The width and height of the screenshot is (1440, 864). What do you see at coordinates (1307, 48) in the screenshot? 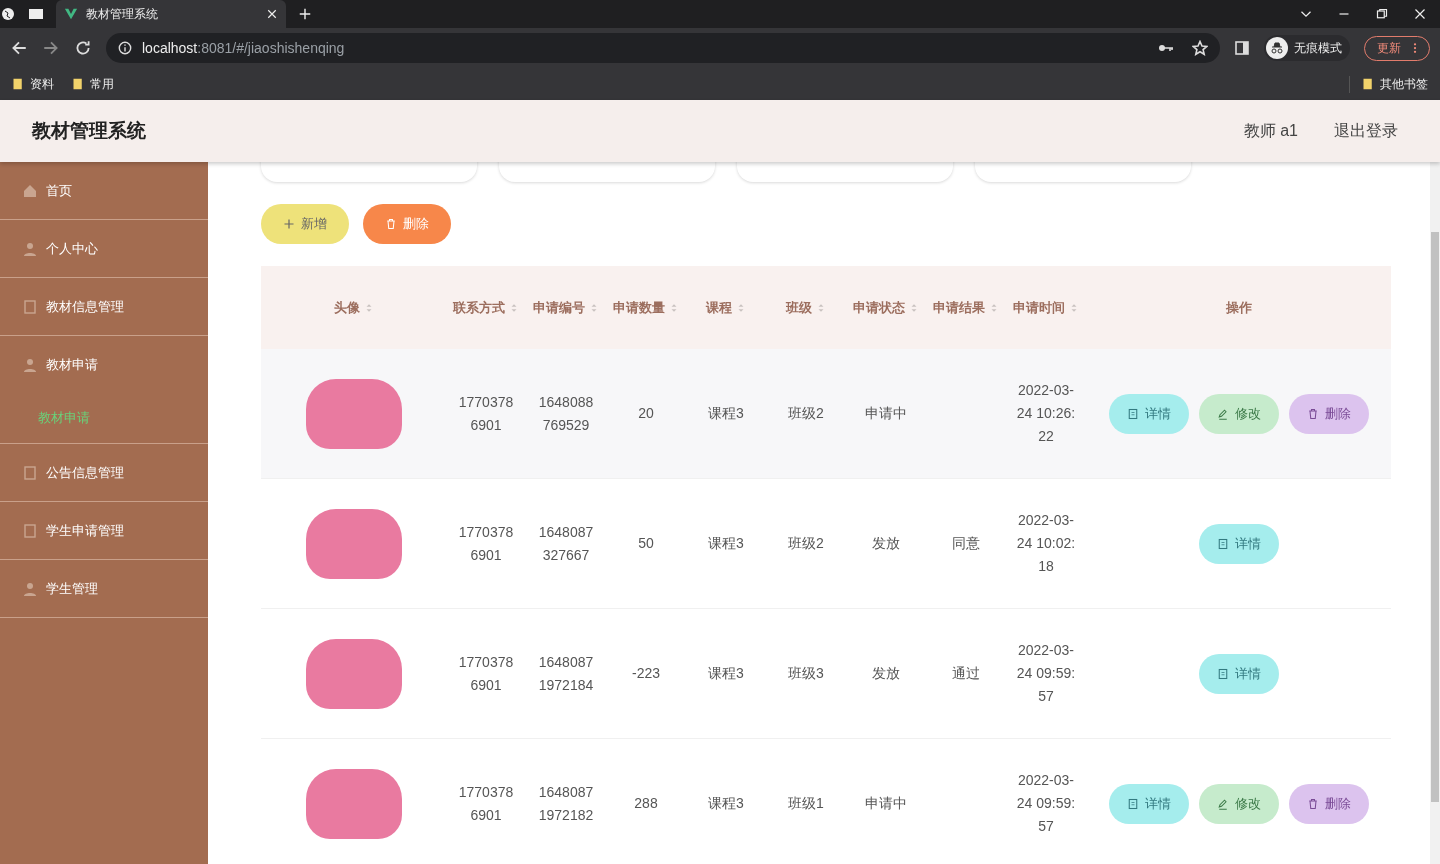
I see `incognito-profile-button: 无痕模式` at bounding box center [1307, 48].